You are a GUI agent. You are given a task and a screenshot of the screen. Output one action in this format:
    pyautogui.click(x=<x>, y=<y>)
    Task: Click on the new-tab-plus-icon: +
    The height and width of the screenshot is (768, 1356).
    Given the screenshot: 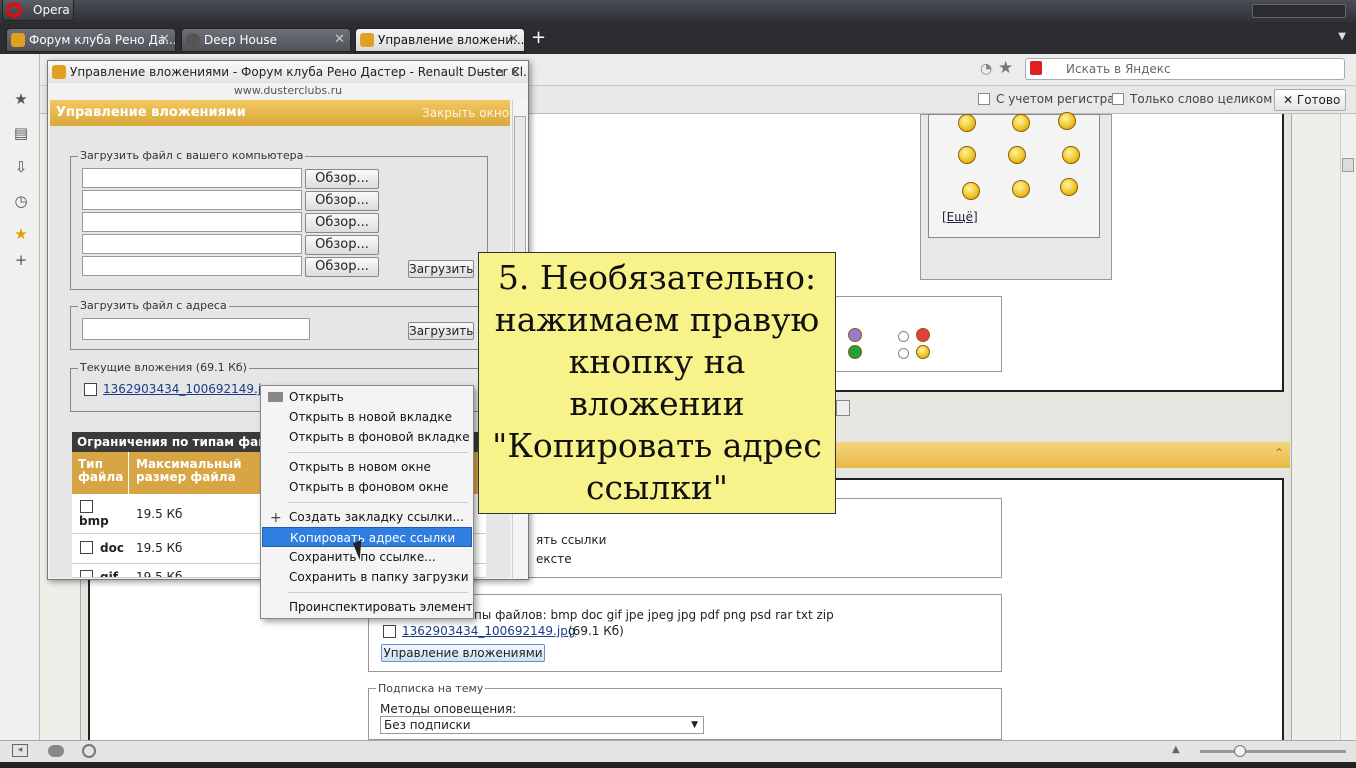 What is the action you would take?
    pyautogui.click(x=538, y=37)
    